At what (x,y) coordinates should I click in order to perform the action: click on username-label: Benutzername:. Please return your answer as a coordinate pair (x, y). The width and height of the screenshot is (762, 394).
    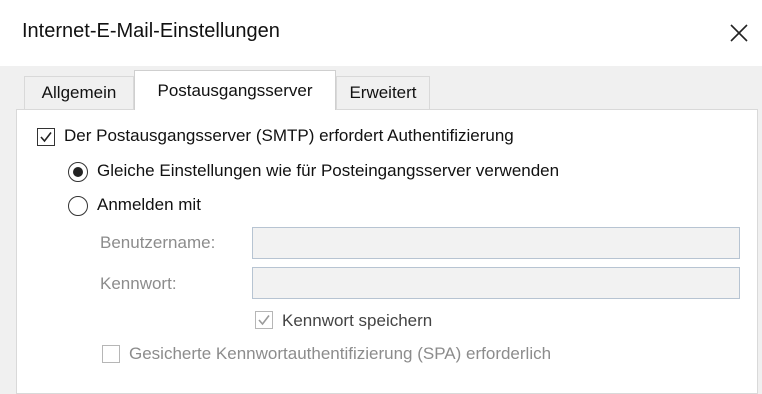
    Looking at the image, I should click on (158, 242).